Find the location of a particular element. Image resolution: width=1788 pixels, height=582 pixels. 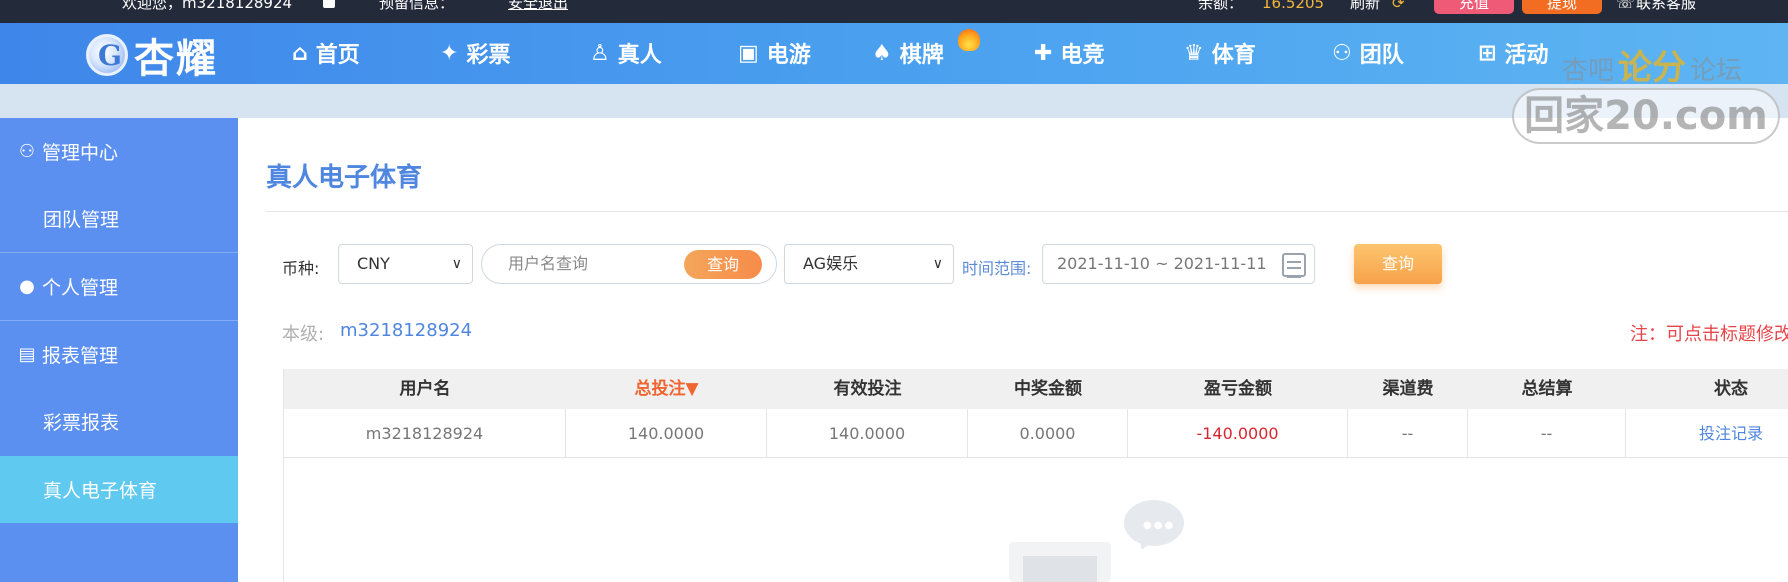

sidebar-item-management-center: ⚇ 管理中心 is located at coordinates (119, 151).